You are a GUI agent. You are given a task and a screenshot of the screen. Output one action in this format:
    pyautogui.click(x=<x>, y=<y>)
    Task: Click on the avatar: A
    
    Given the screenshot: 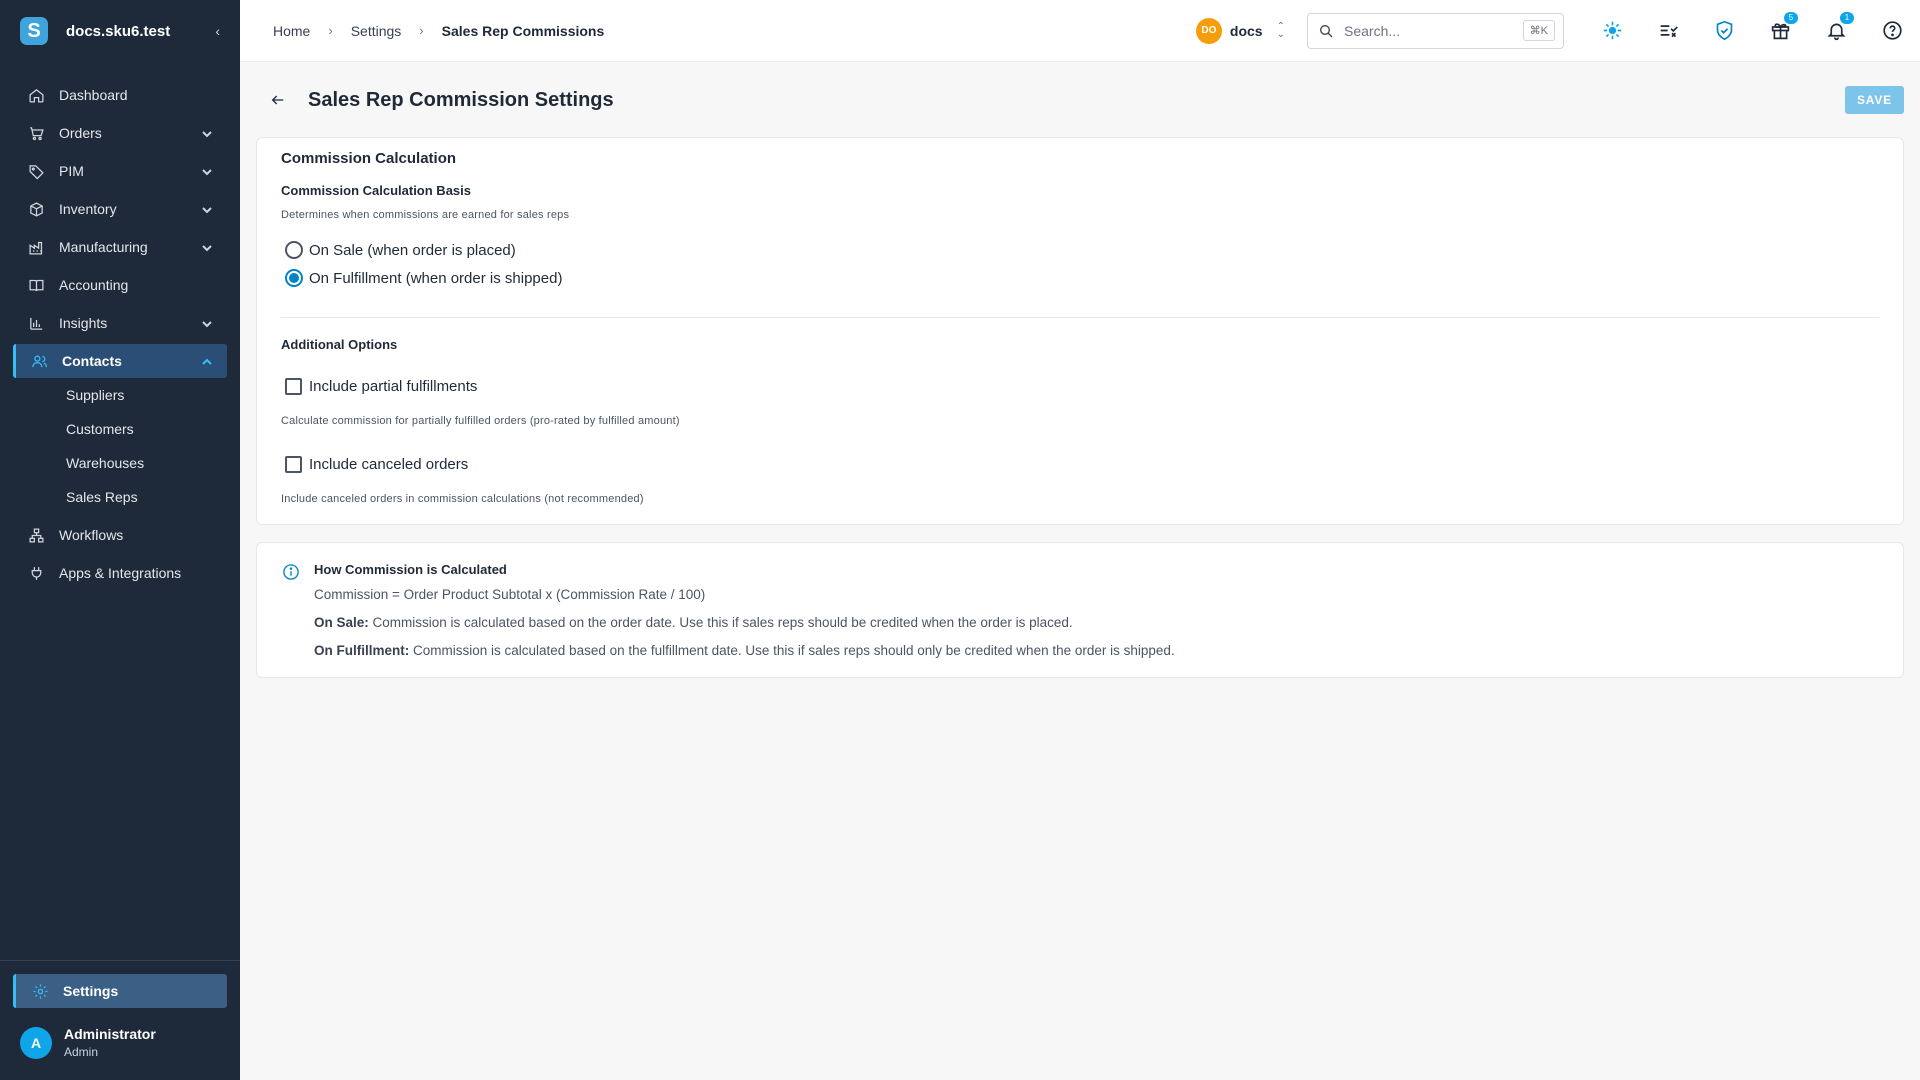 What is the action you would take?
    pyautogui.click(x=36, y=1042)
    